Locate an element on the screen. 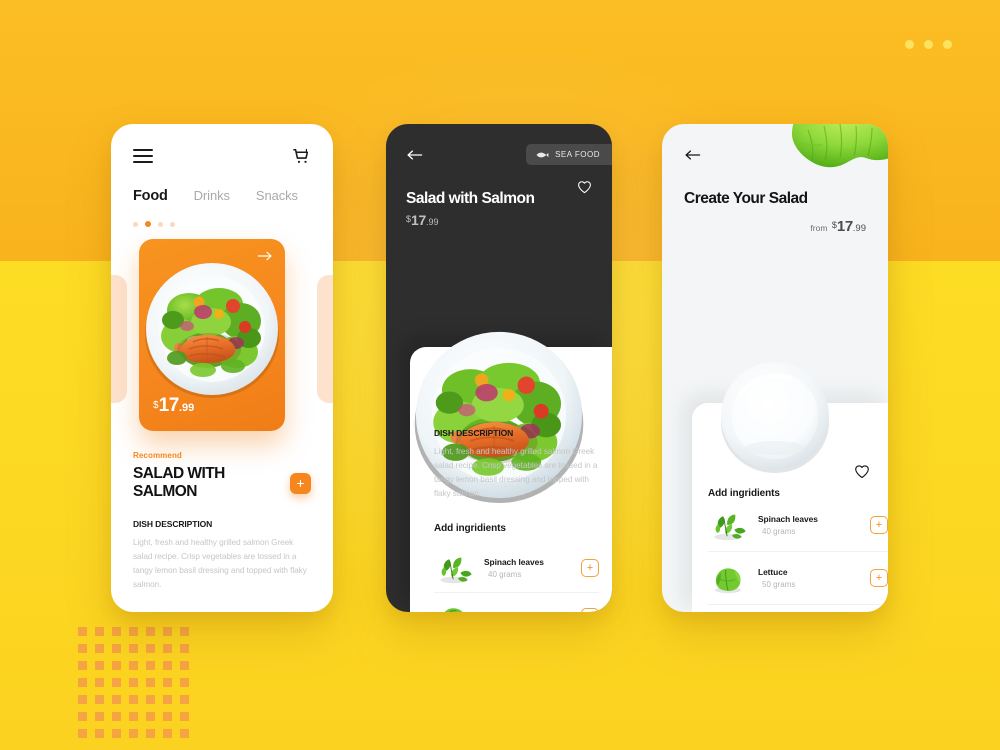 The image size is (1000, 750). recommend-label: Recommend is located at coordinates (157, 455).